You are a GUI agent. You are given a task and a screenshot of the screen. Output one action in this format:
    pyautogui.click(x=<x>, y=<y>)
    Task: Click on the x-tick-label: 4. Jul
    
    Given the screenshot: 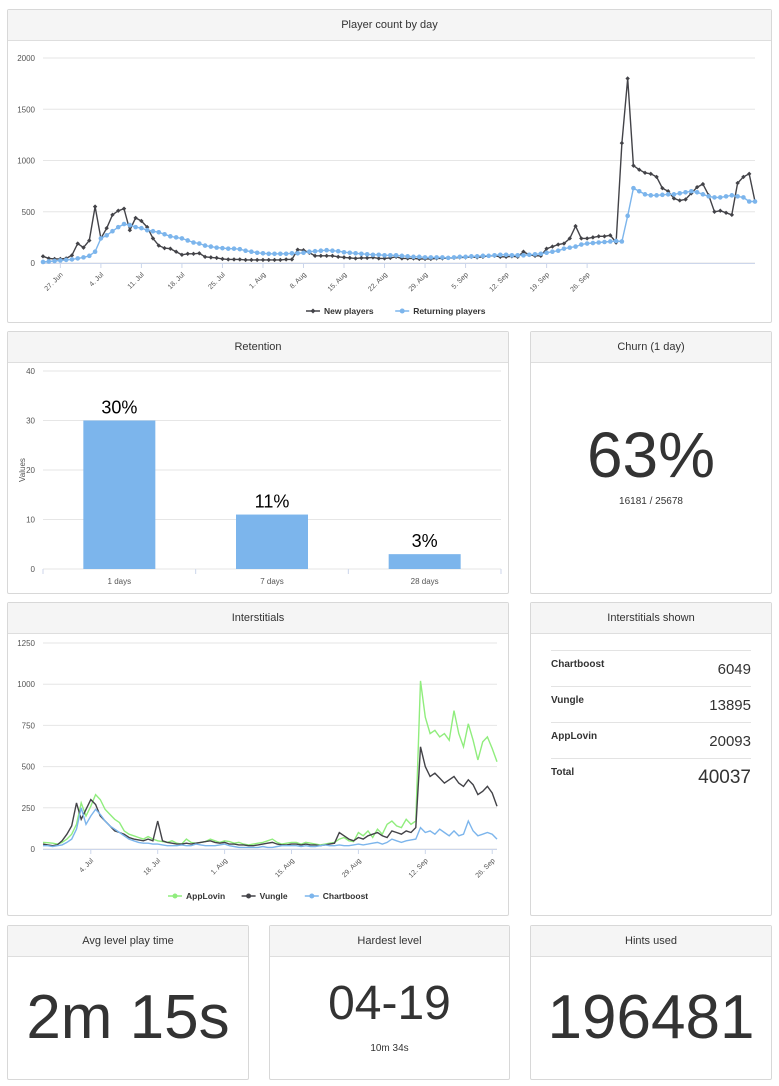 What is the action you would take?
    pyautogui.click(x=86, y=865)
    